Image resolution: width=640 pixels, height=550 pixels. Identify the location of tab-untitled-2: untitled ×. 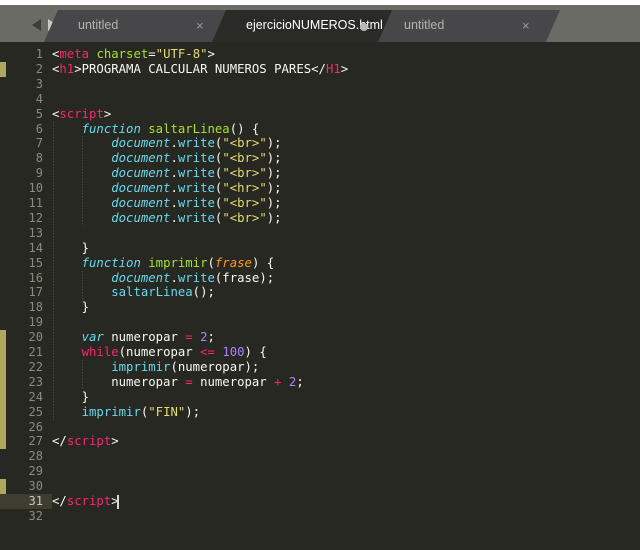
(465, 26).